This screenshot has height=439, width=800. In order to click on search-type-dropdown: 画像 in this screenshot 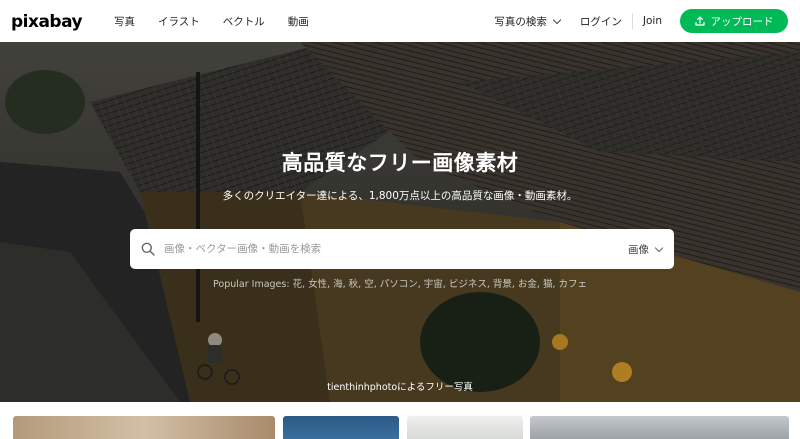, I will do `click(646, 249)`.